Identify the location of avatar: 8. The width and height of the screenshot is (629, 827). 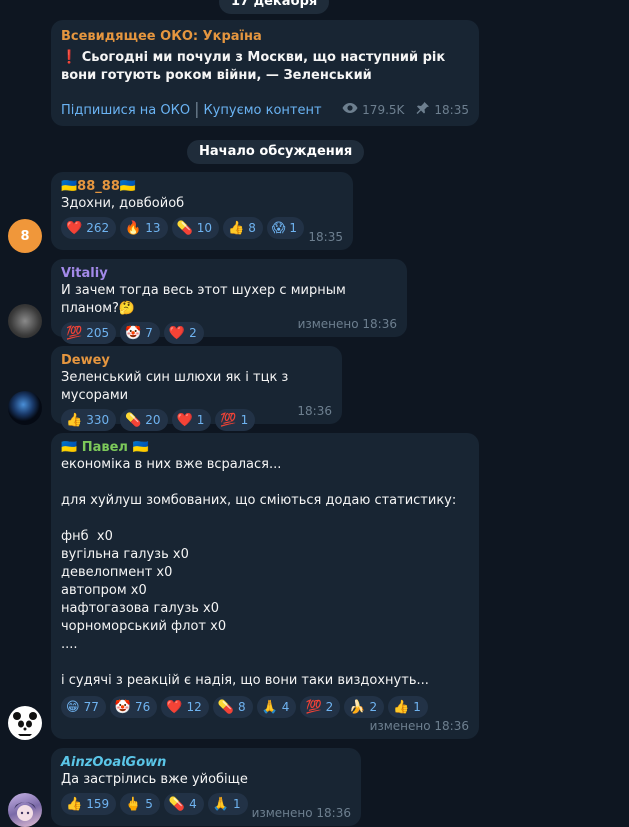
(25, 236).